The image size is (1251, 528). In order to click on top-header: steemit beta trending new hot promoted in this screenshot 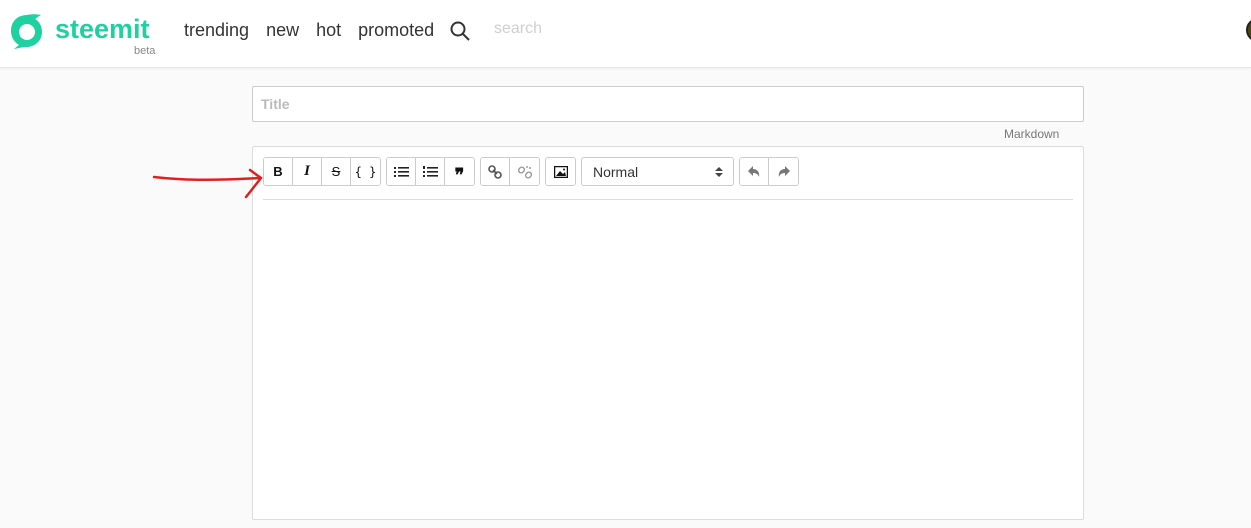, I will do `click(625, 34)`.